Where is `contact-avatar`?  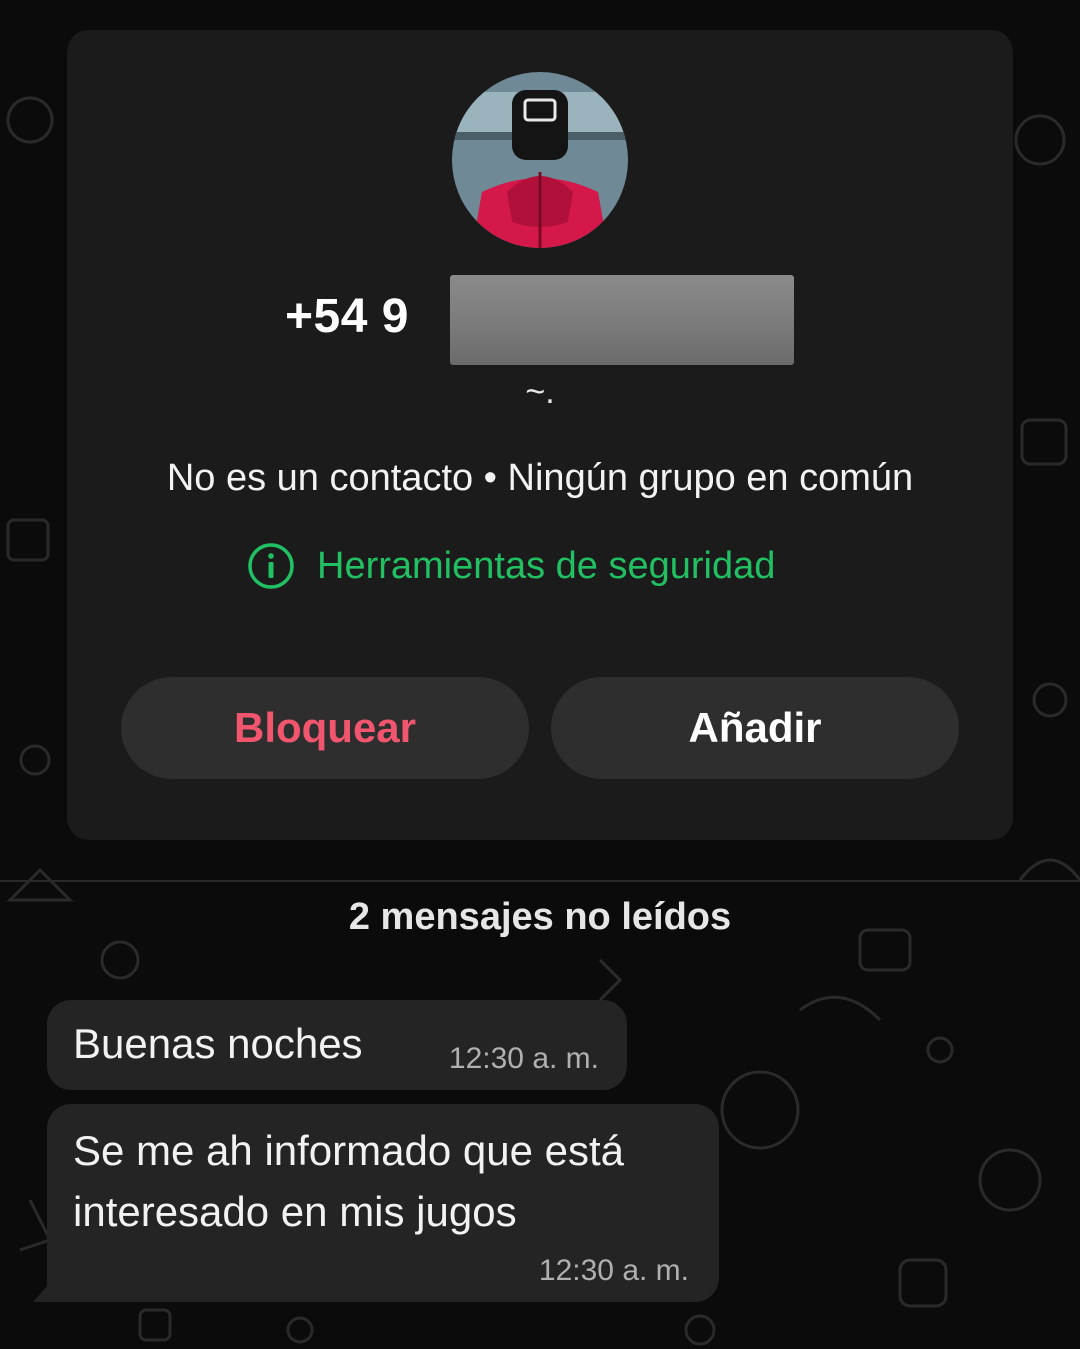
contact-avatar is located at coordinates (540, 160).